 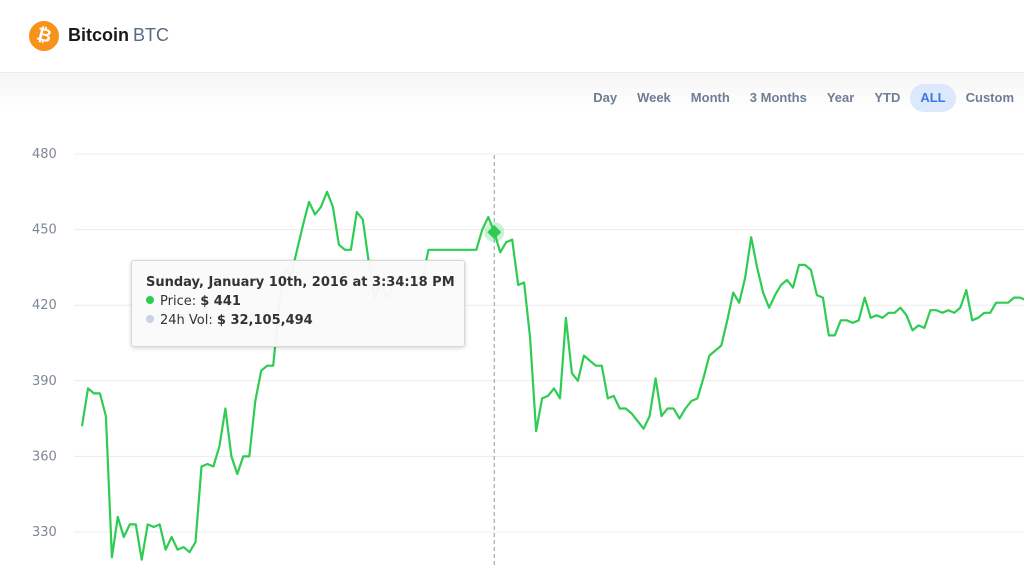 I want to click on tooltip-price-label: Price:, so click(x=178, y=301).